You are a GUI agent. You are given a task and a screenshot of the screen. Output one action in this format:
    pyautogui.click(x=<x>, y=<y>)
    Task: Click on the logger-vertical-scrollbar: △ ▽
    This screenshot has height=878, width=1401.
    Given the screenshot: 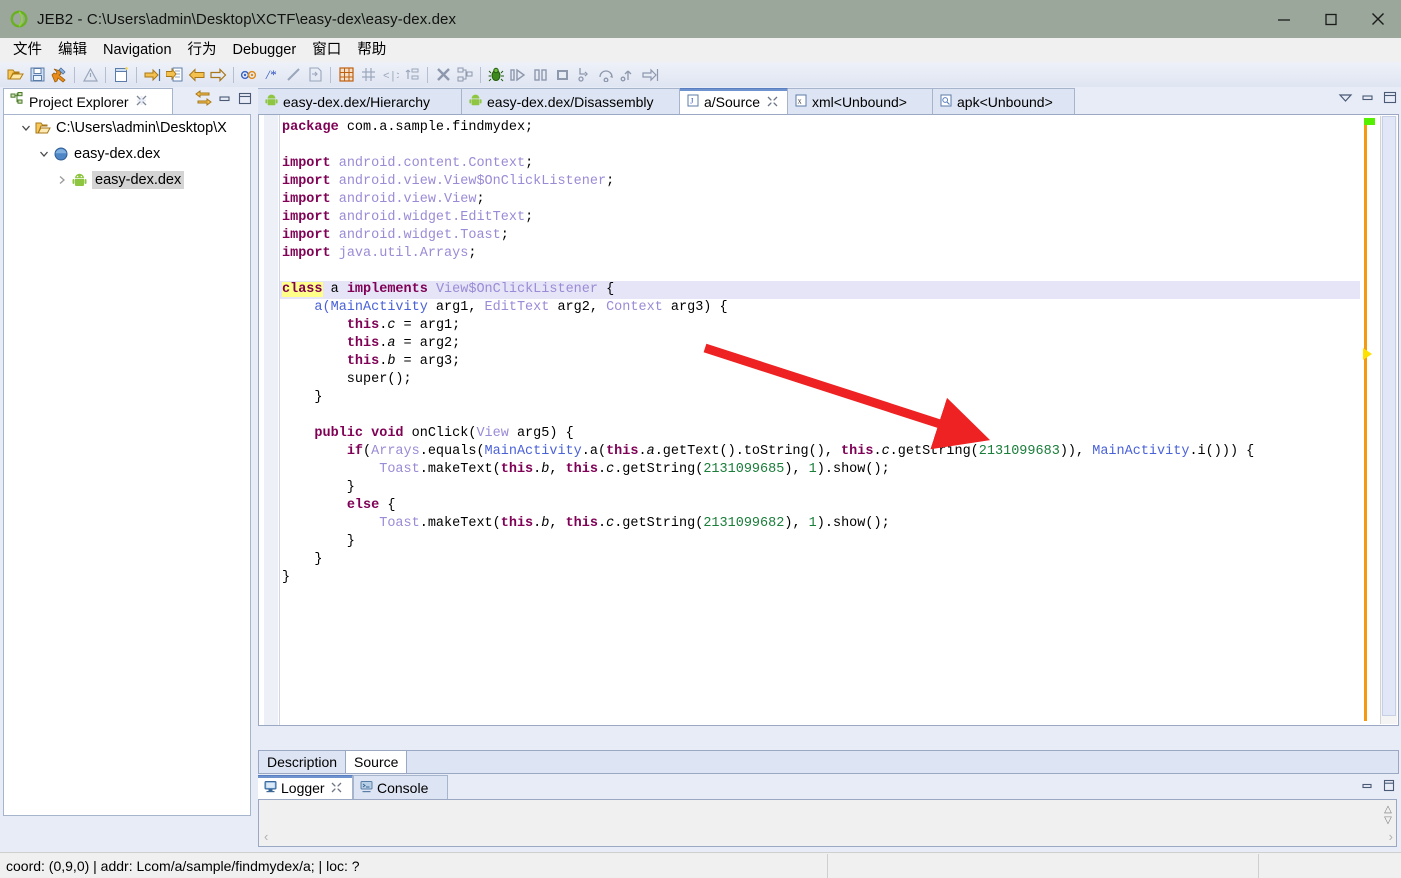 What is the action you would take?
    pyautogui.click(x=1388, y=815)
    